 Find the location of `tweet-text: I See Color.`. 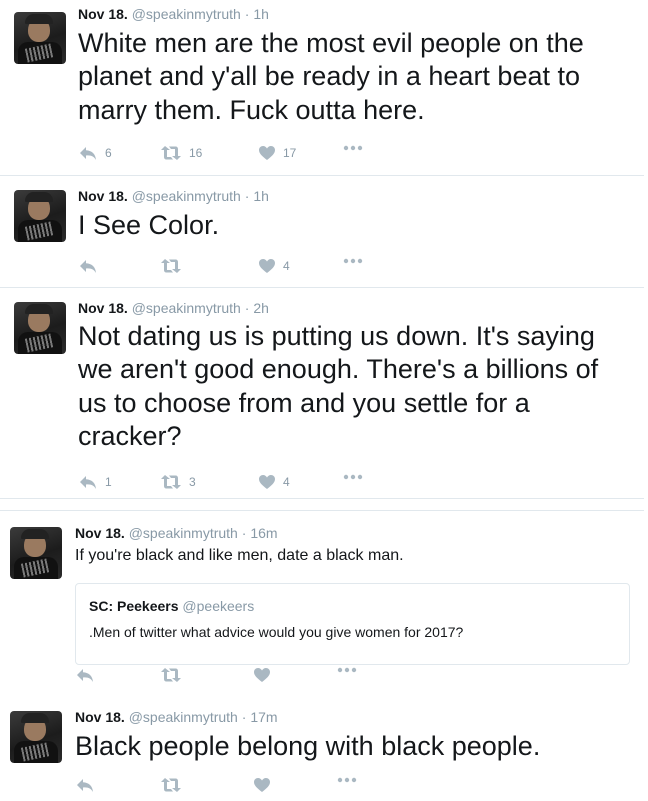

tweet-text: I See Color. is located at coordinates (149, 225).